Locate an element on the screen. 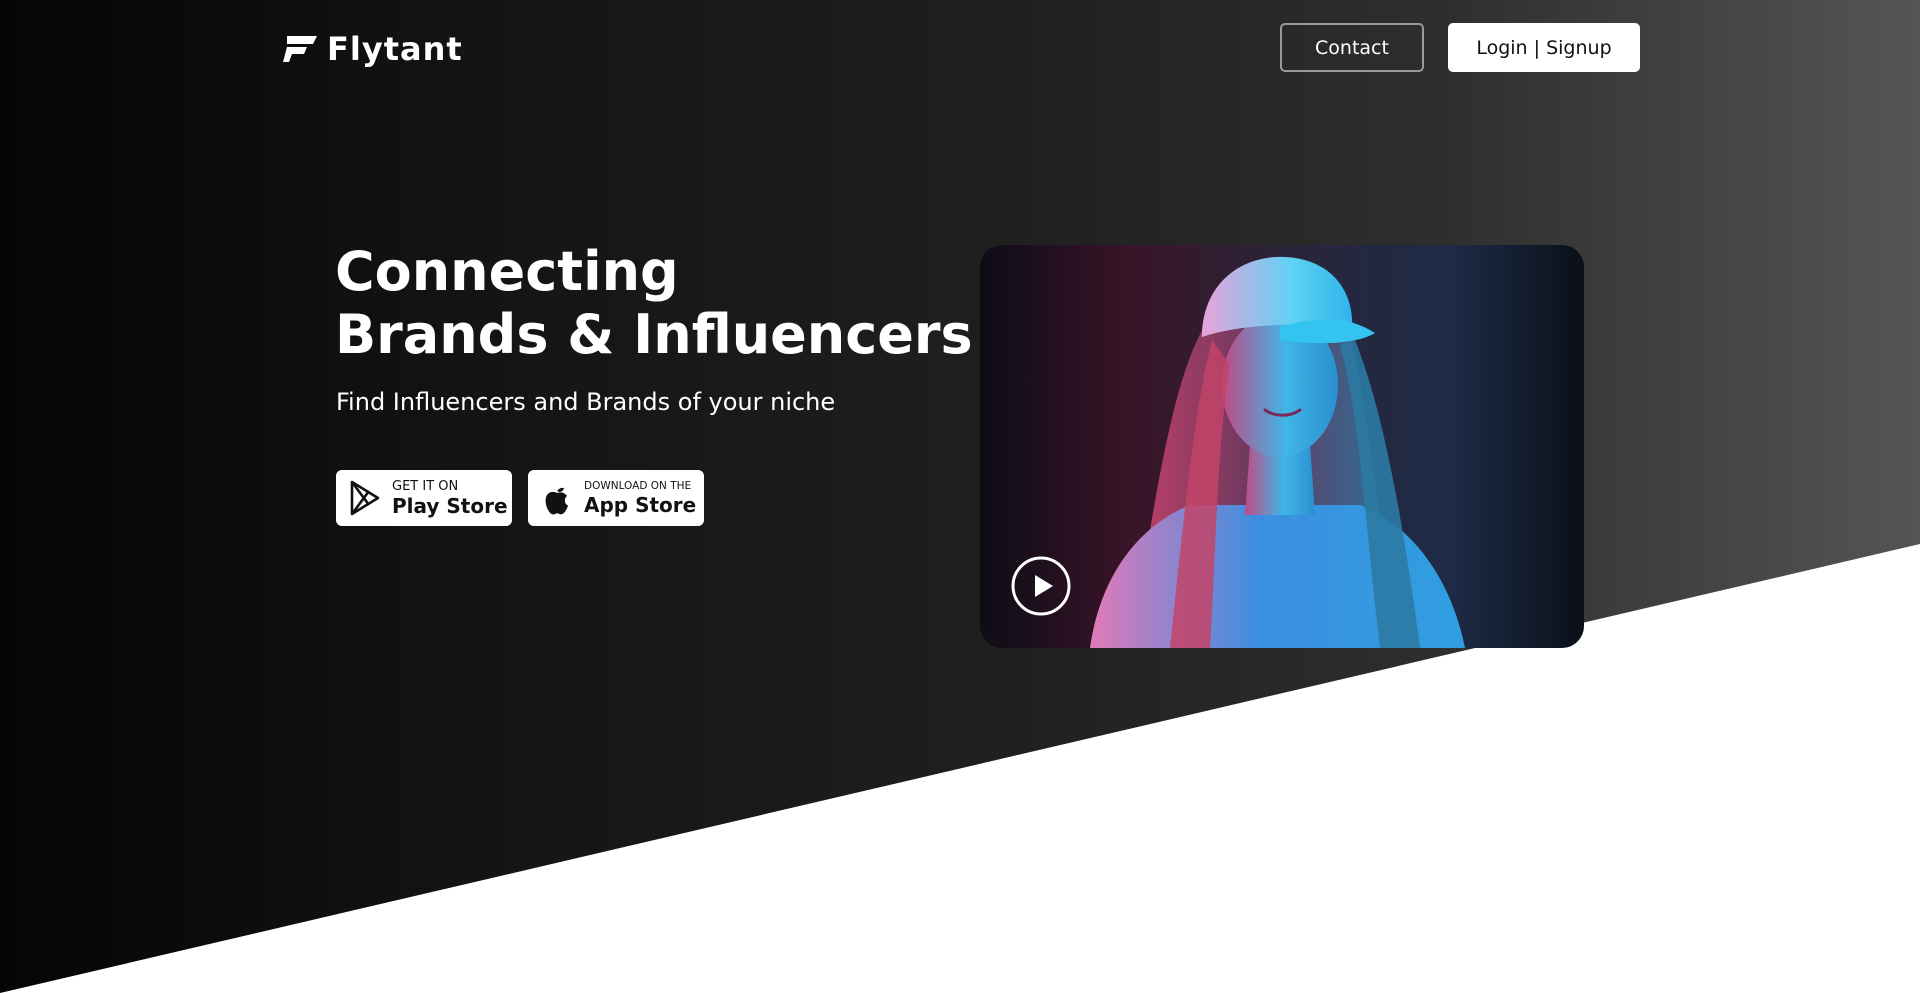 Image resolution: width=1920 pixels, height=993 pixels. promo-video is located at coordinates (1282, 446).